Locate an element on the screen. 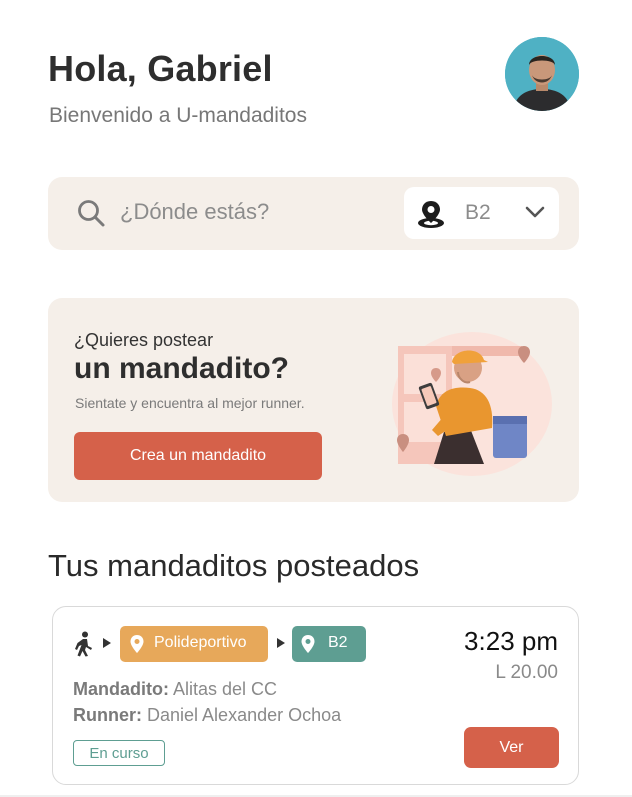  promo-title: un mandadito? is located at coordinates (181, 368).